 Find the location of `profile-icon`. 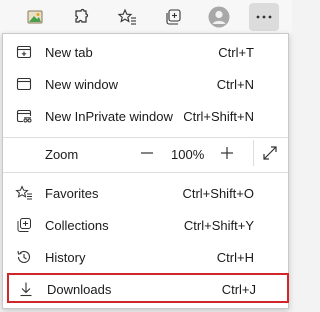

profile-icon is located at coordinates (219, 17).